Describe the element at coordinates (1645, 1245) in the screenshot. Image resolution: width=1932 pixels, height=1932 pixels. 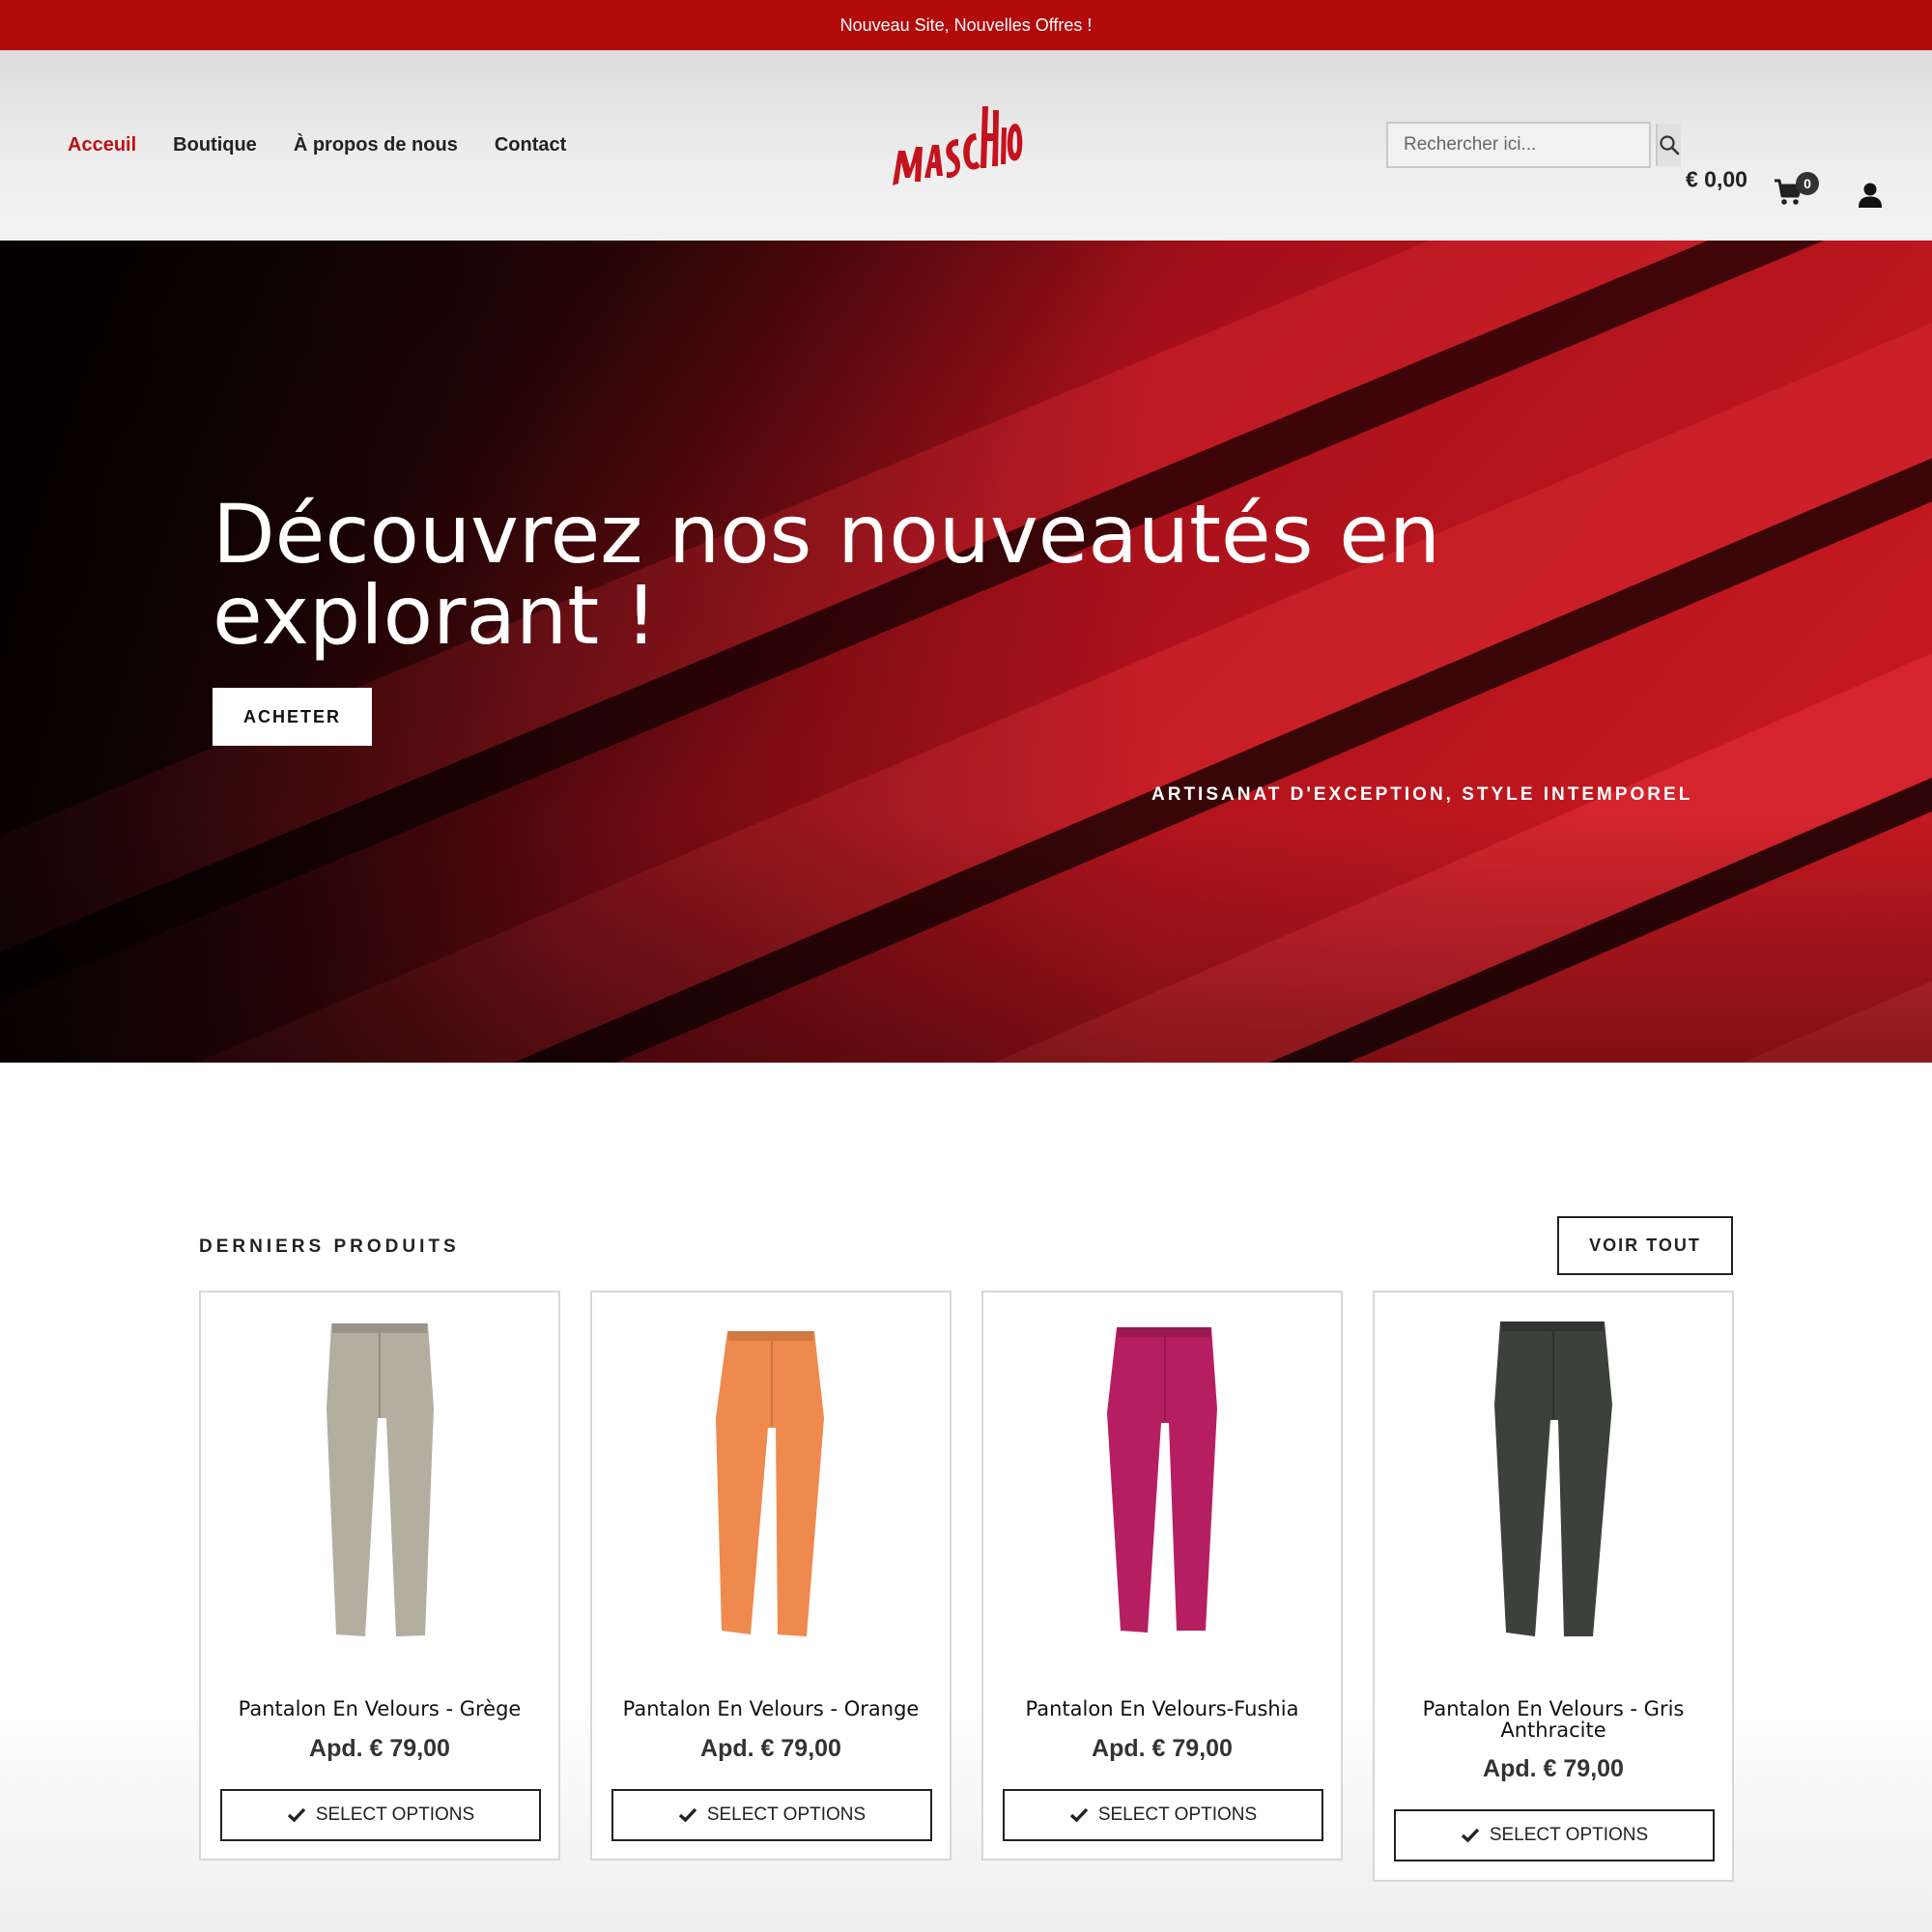
I see `view-all-button: VOIR TOUT` at that location.